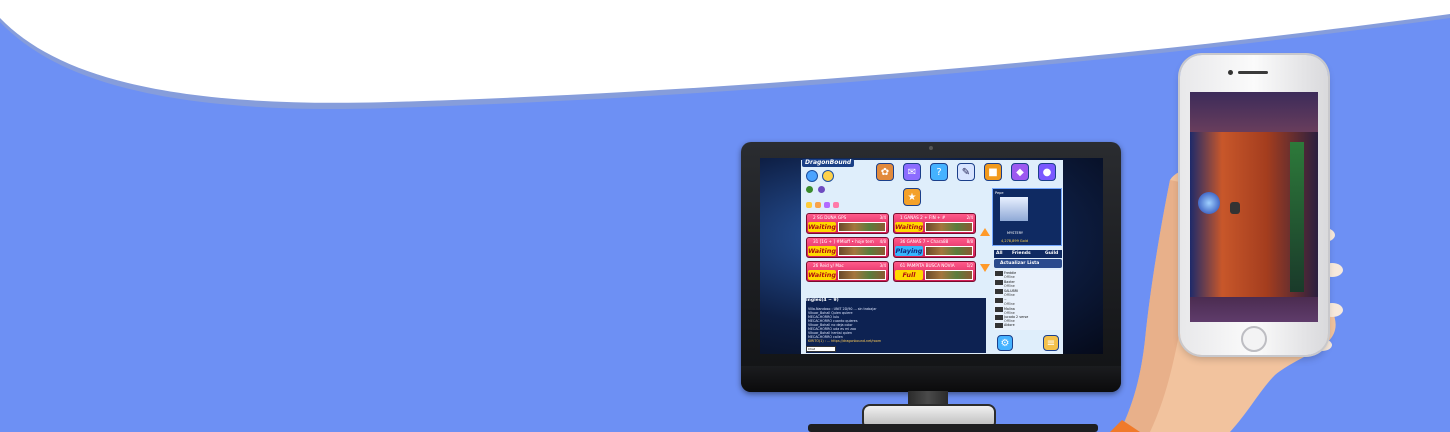 The image size is (1450, 432). Describe the element at coordinates (1254, 339) in the screenshot. I see `home-button` at that location.